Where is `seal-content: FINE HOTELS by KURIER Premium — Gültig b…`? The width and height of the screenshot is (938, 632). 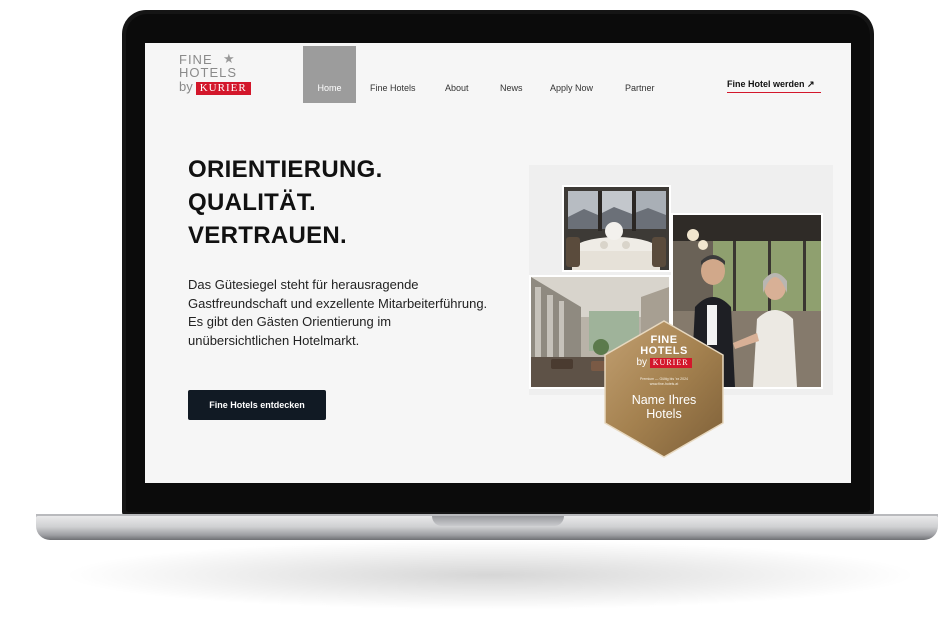
seal-content: FINE HOTELS by KURIER Premium — Gültig b… is located at coordinates (664, 378).